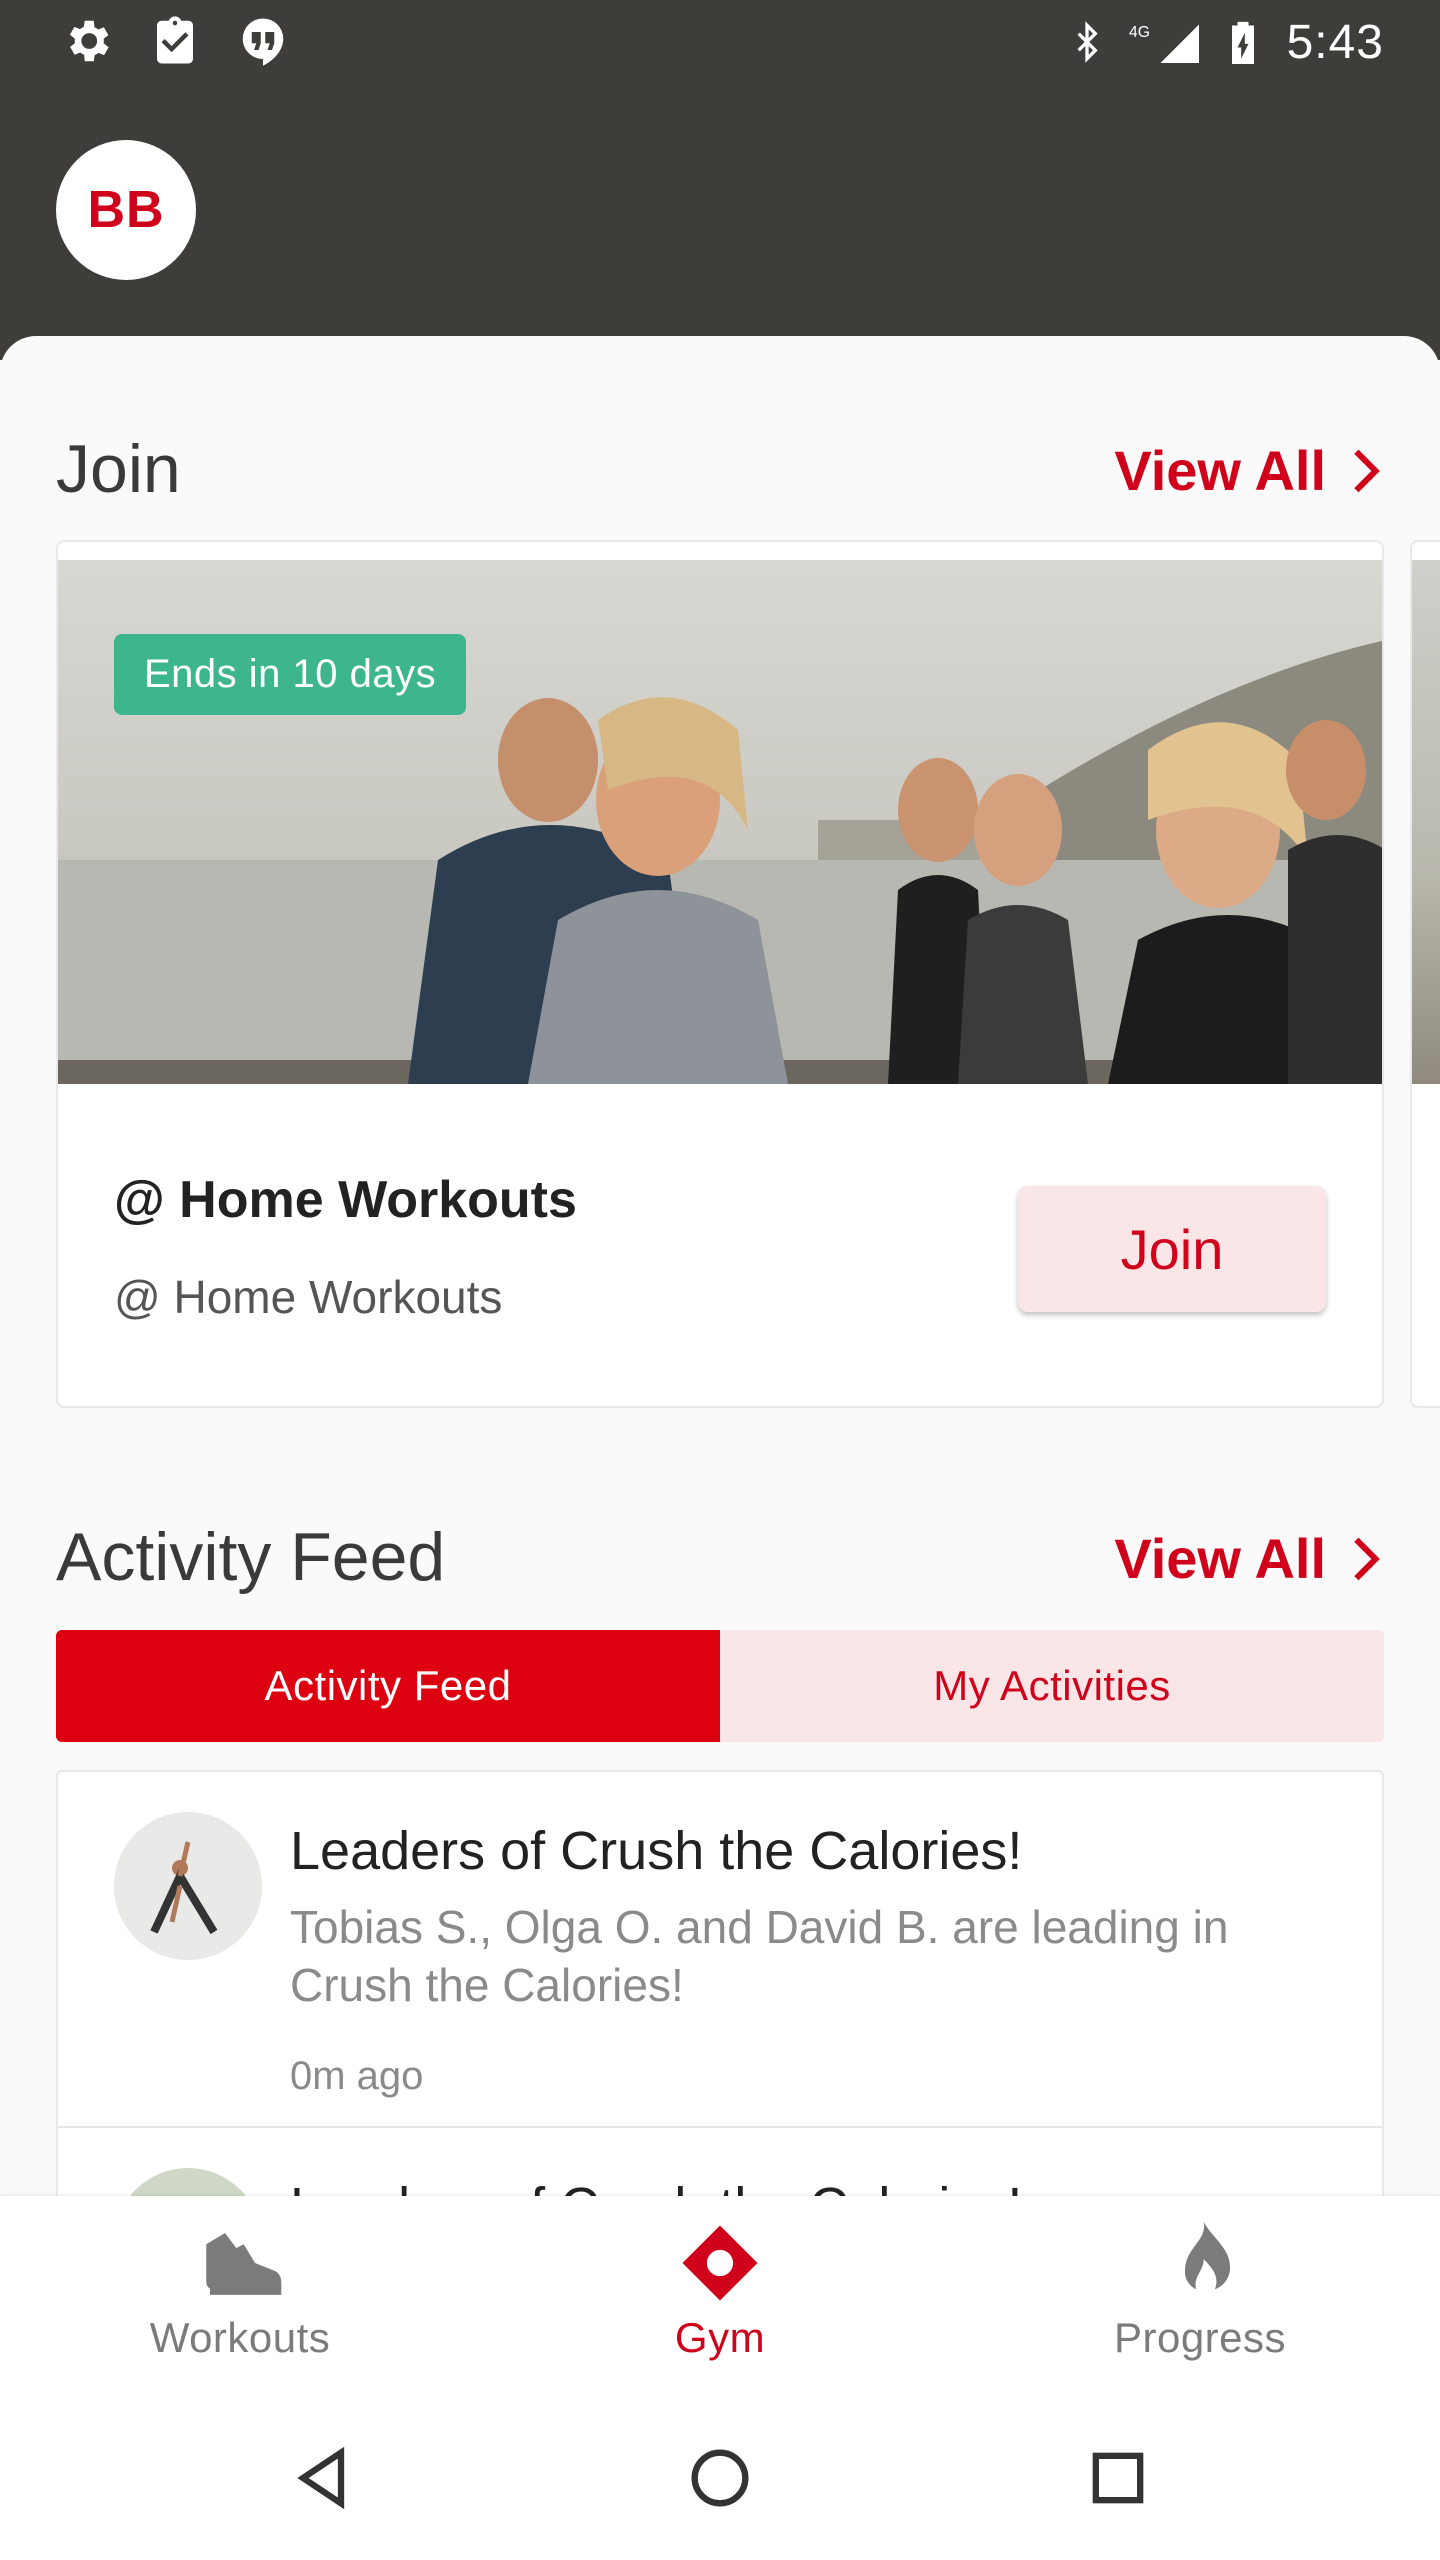 The width and height of the screenshot is (1440, 2560). Describe the element at coordinates (1172, 1249) in the screenshot. I see `join-button: Join` at that location.